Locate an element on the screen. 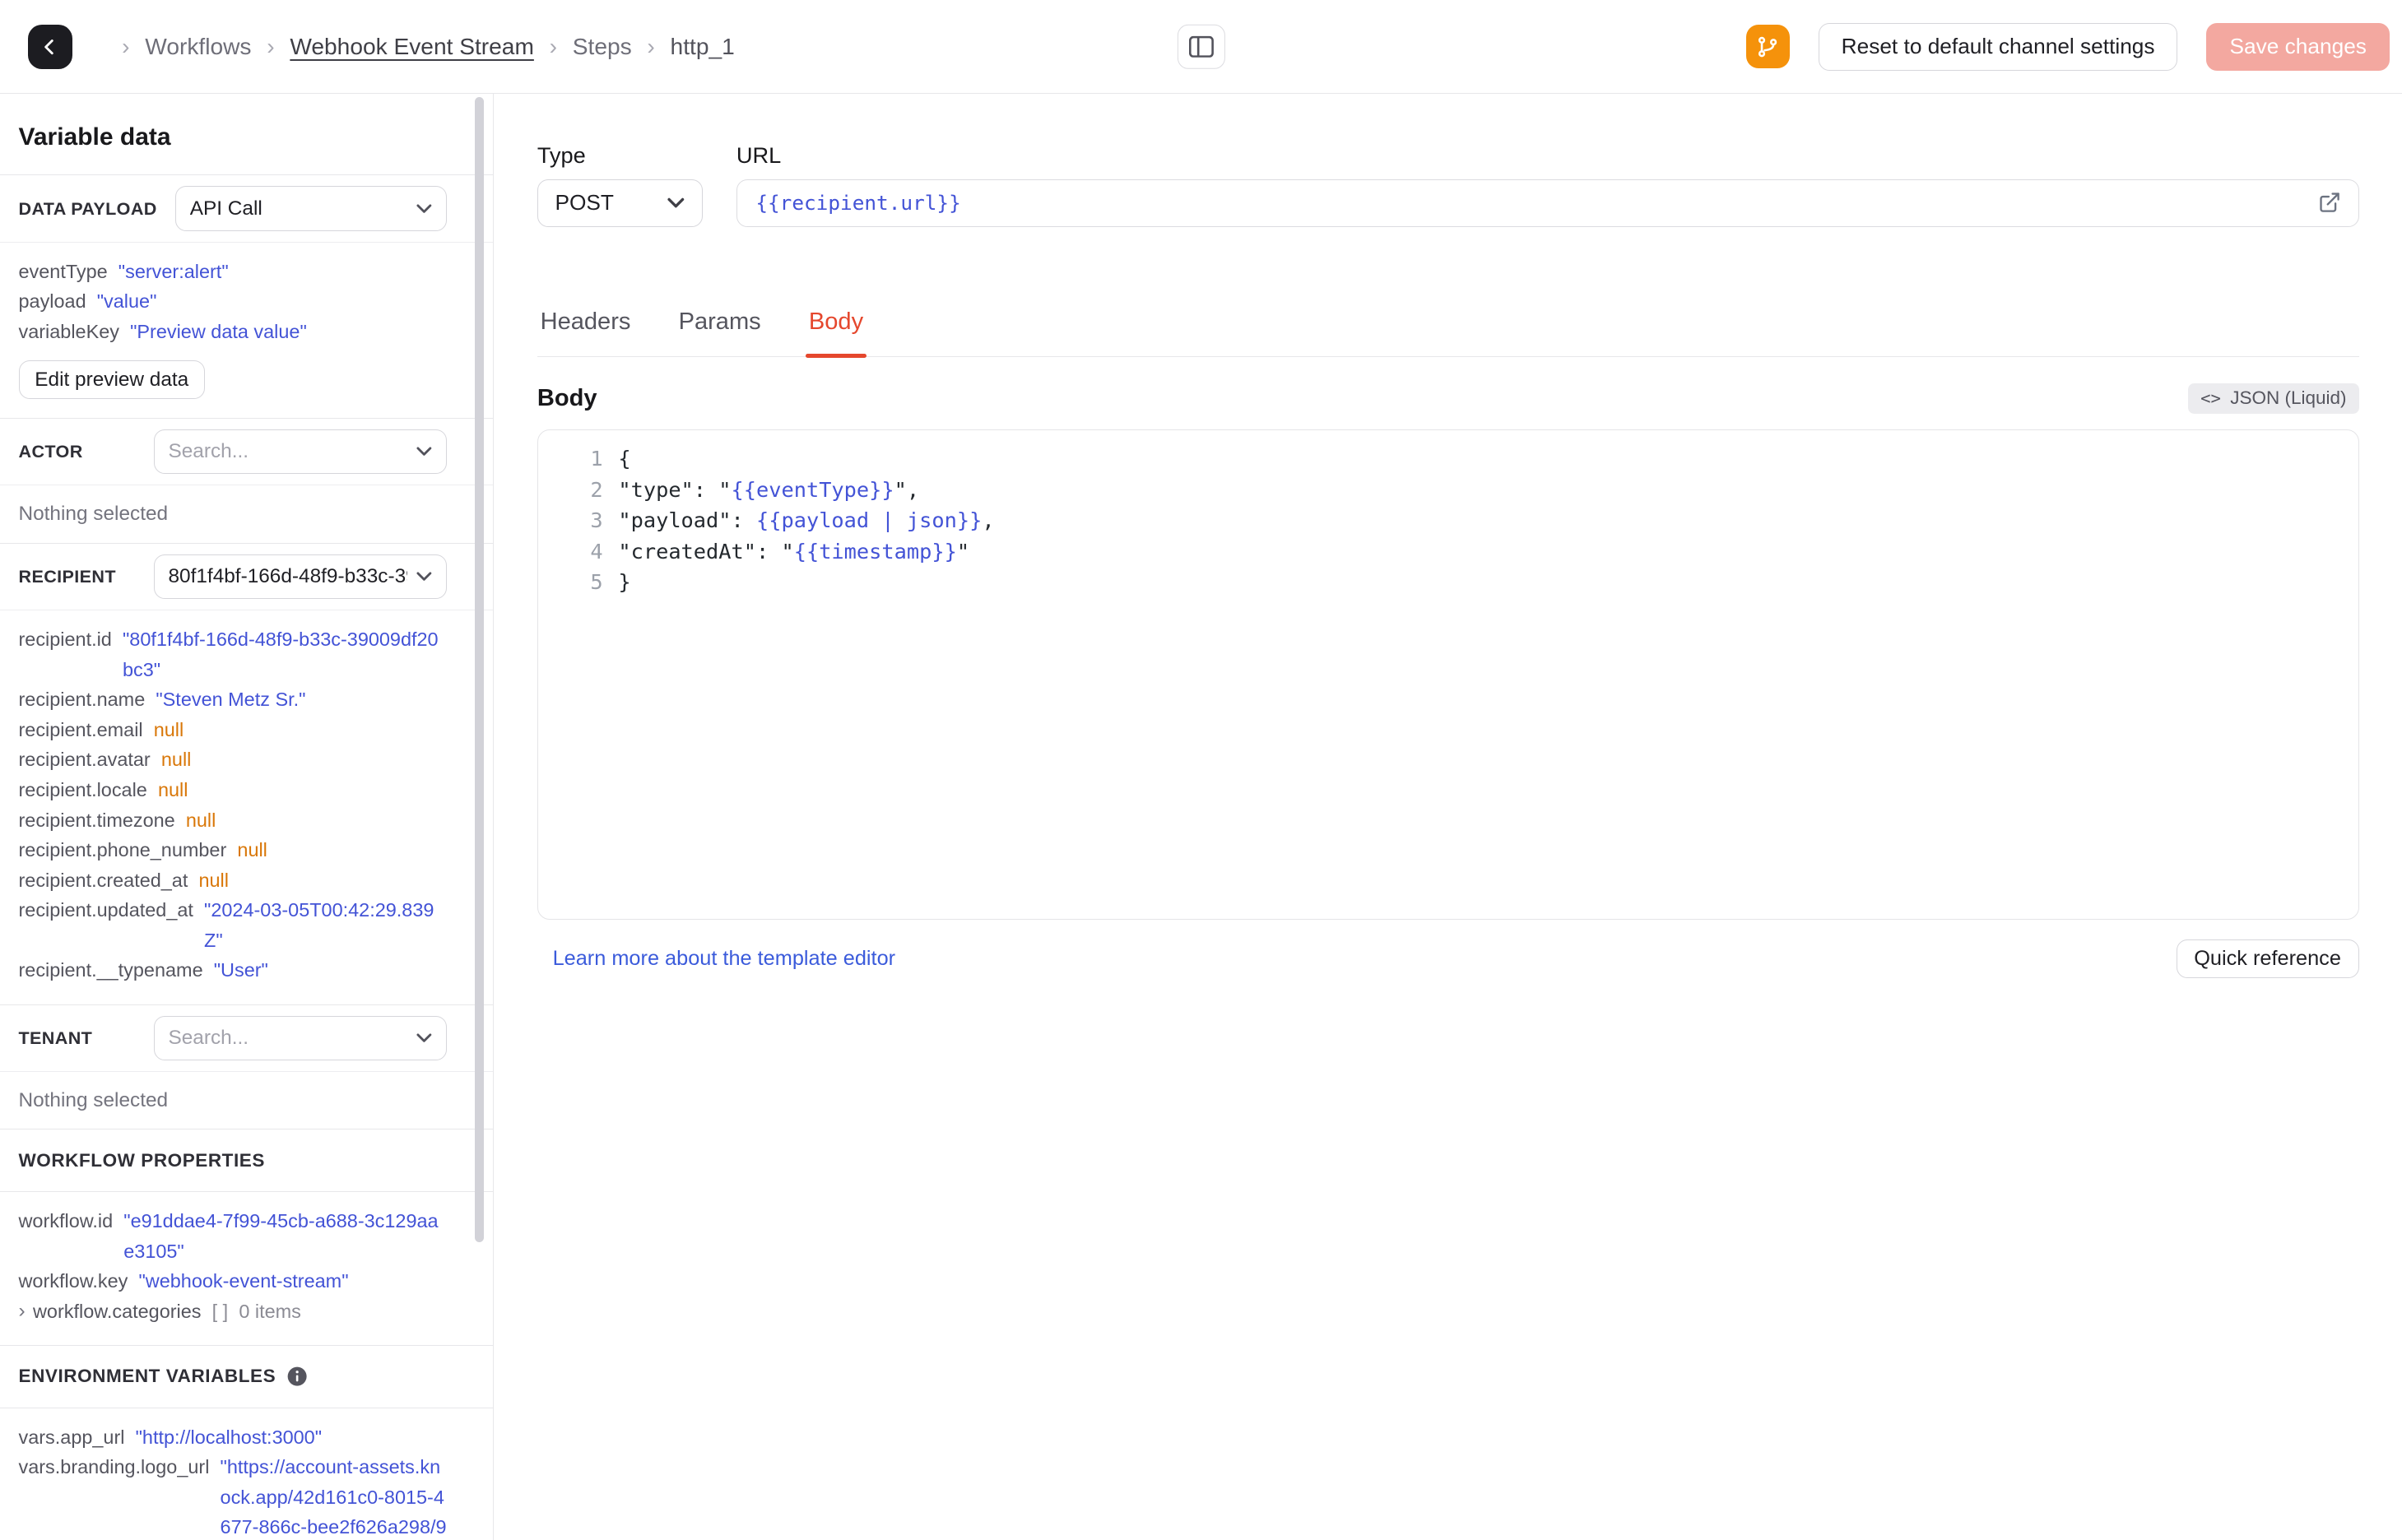 The height and width of the screenshot is (1540, 2402). external-link-icon is located at coordinates (2329, 202).